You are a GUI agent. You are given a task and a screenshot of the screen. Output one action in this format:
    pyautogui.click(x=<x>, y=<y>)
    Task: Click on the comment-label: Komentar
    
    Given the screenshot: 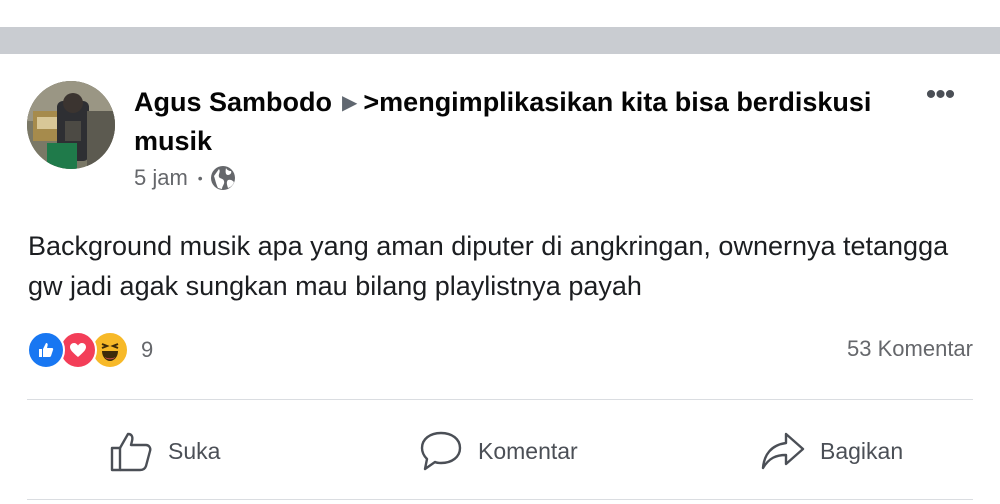 What is the action you would take?
    pyautogui.click(x=528, y=450)
    